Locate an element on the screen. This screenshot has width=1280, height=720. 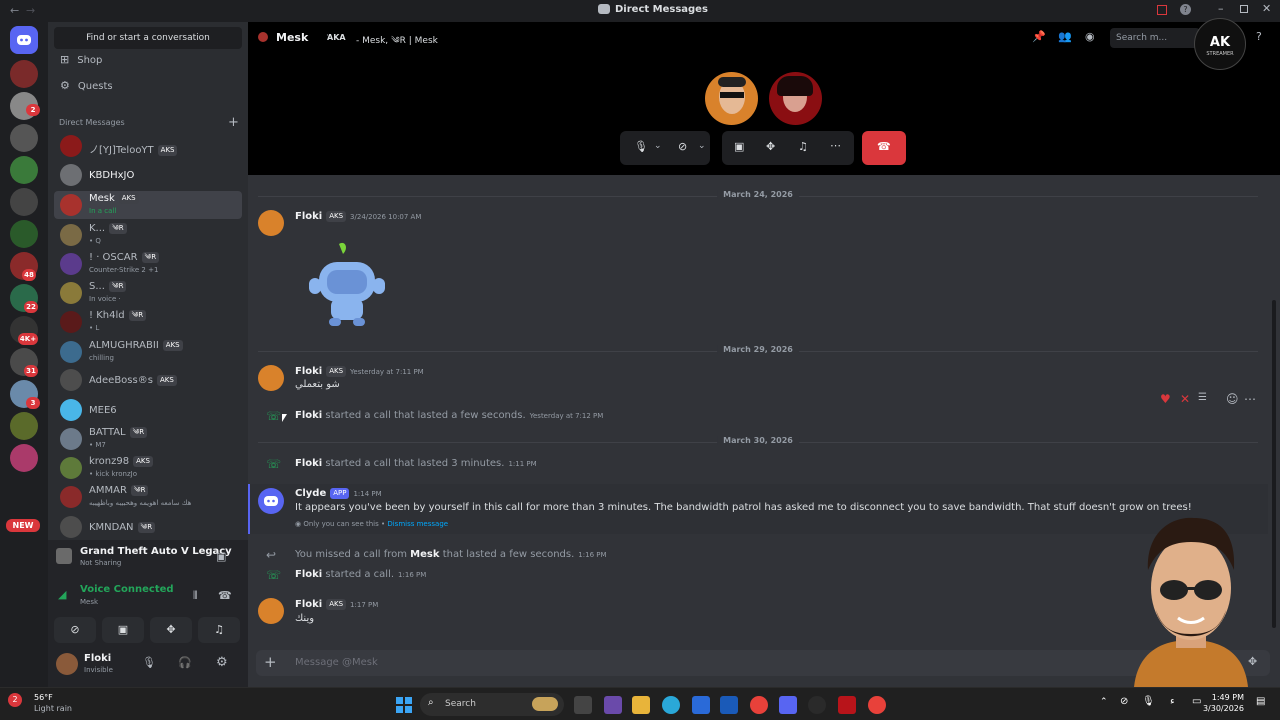
user-name: Floki is located at coordinates (97, 658).